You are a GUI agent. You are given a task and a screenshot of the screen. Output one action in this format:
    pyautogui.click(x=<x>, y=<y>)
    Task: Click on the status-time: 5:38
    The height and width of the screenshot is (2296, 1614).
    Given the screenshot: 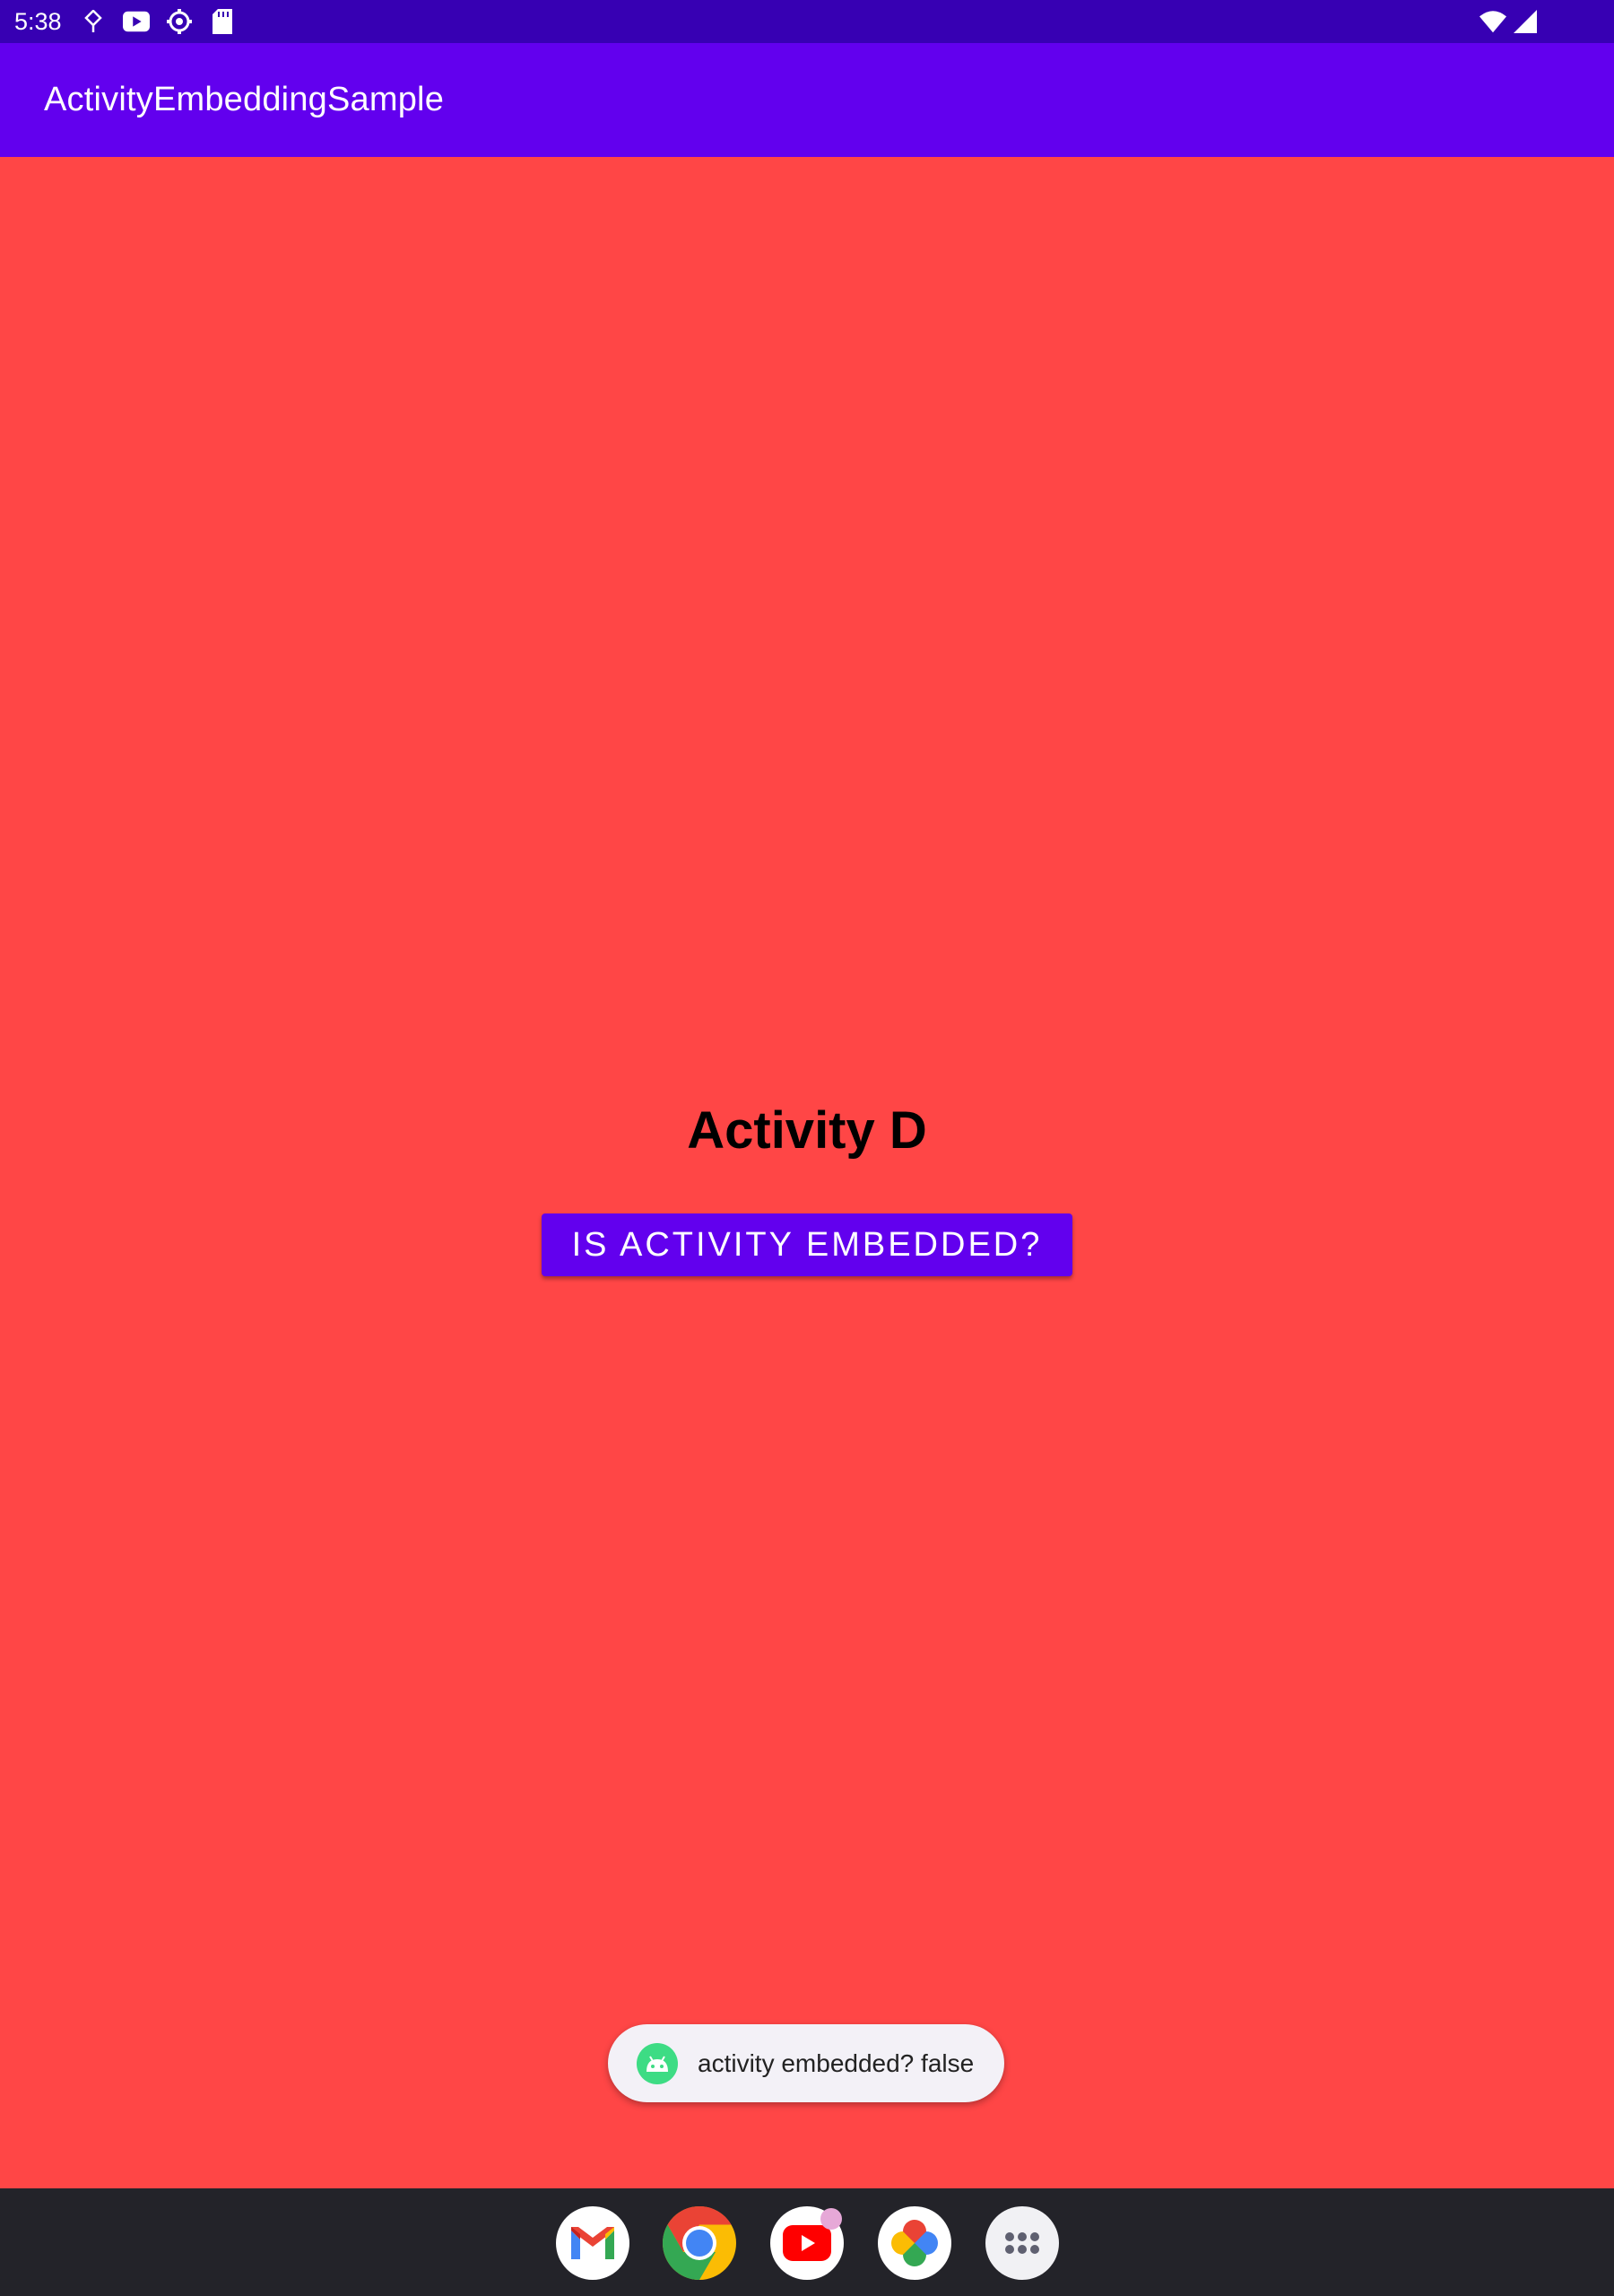 What is the action you would take?
    pyautogui.click(x=38, y=21)
    